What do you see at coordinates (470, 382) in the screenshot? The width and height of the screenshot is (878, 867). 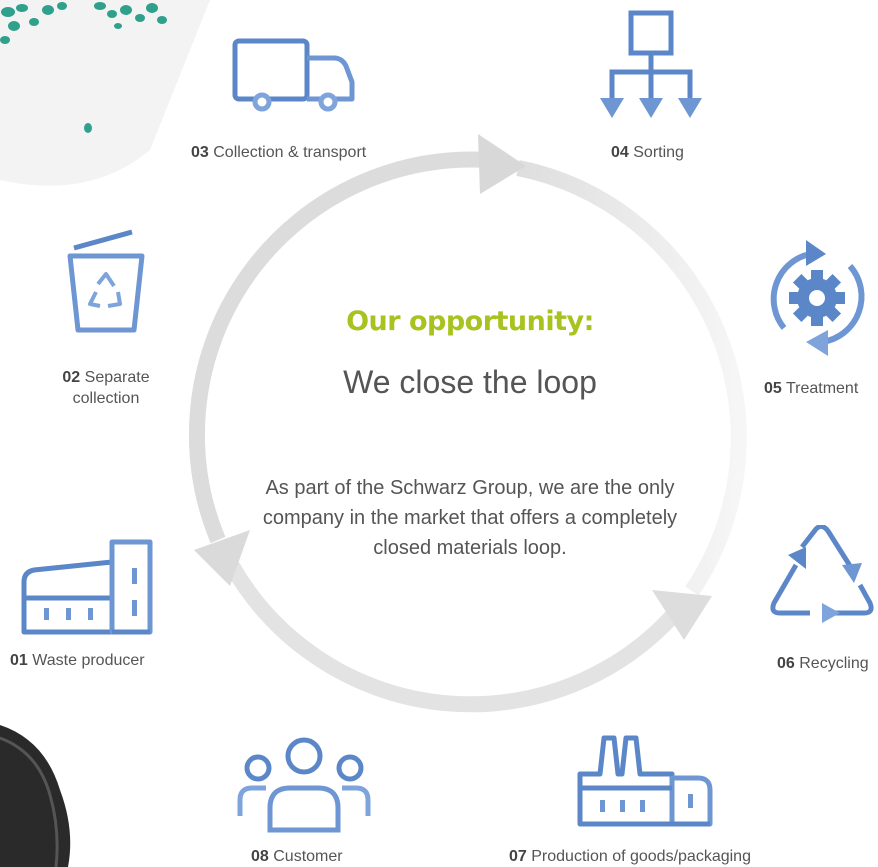 I see `center-subtitle: We close the loop` at bounding box center [470, 382].